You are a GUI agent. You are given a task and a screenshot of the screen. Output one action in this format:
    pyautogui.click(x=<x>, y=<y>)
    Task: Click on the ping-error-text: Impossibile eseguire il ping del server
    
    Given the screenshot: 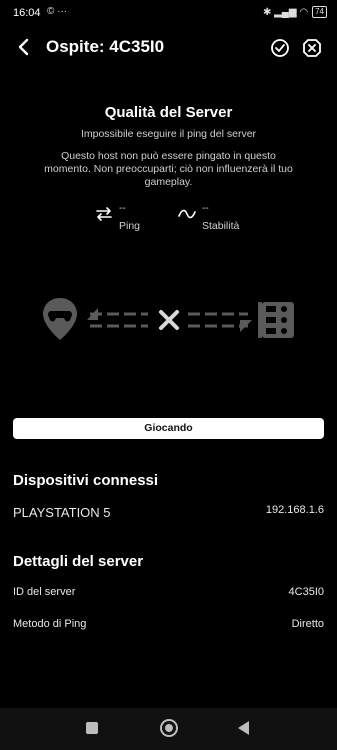 What is the action you would take?
    pyautogui.click(x=168, y=134)
    